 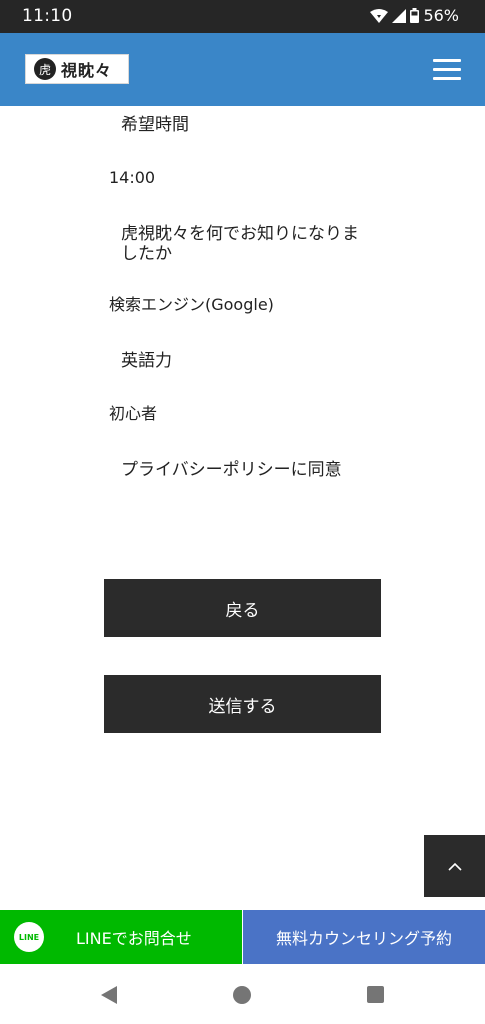 I want to click on recents-square-icon, so click(x=375, y=994).